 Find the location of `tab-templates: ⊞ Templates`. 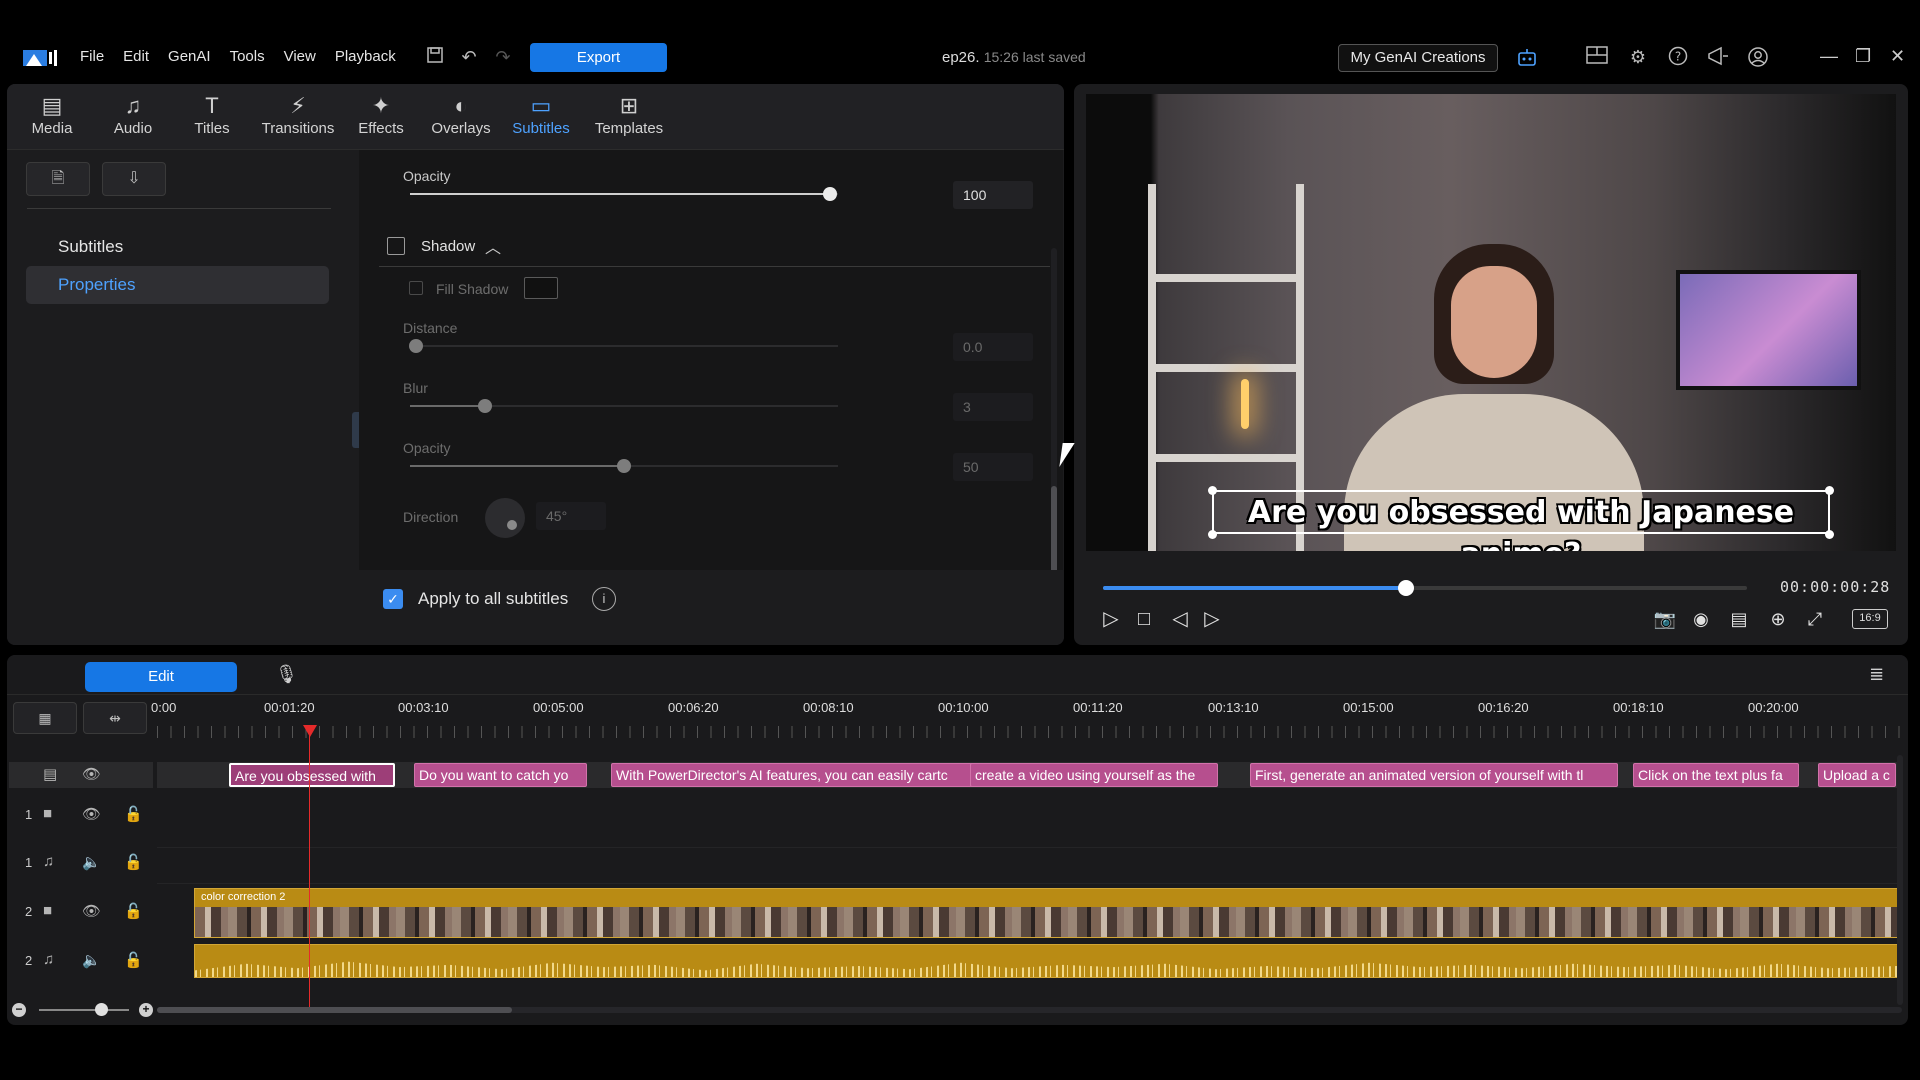

tab-templates: ⊞ Templates is located at coordinates (629, 114).